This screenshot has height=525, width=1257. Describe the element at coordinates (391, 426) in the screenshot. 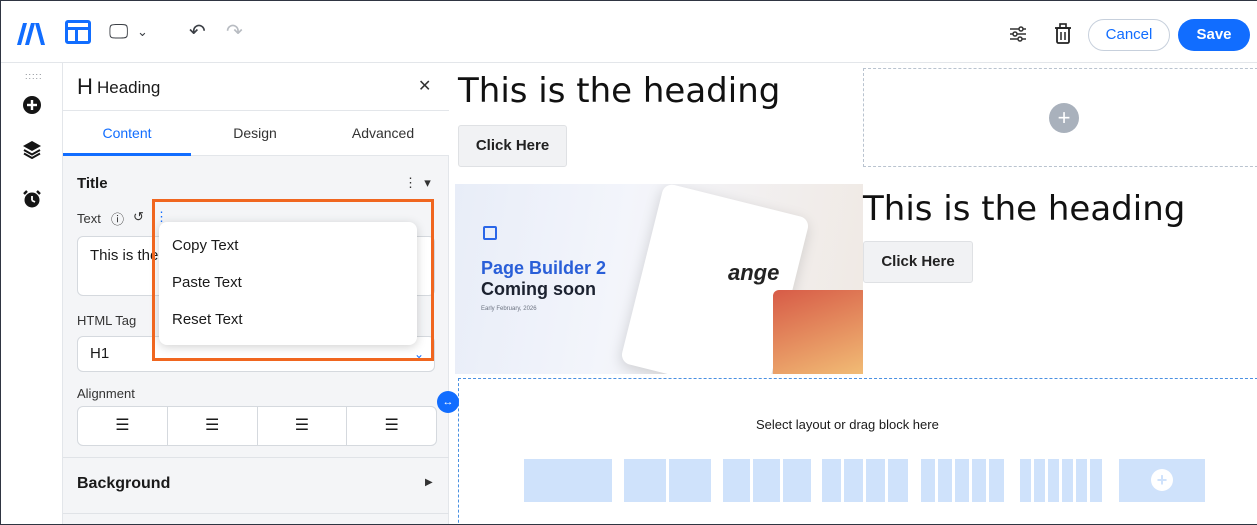

I see `align-justify-icon: ☰` at that location.